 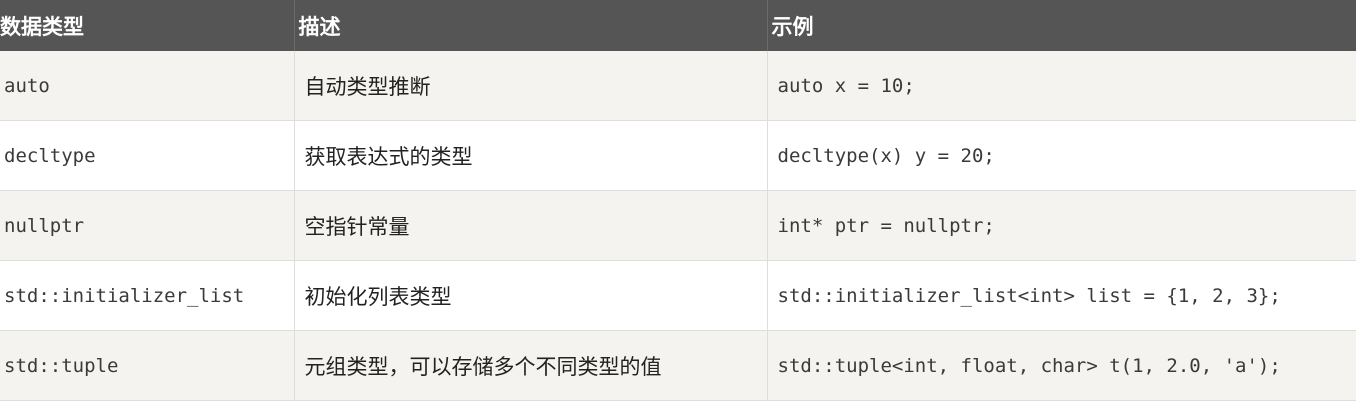 I want to click on description-cell: 自动类型推断, so click(x=530, y=86).